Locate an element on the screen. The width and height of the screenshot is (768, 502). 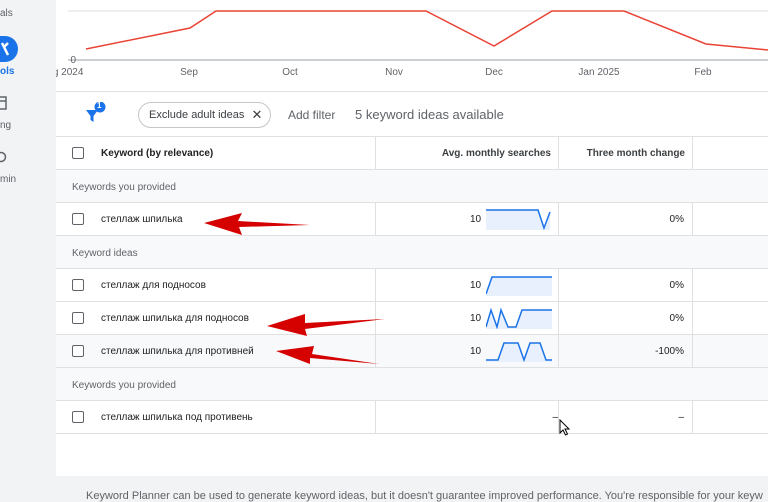
filter-icon is located at coordinates (96, 111).